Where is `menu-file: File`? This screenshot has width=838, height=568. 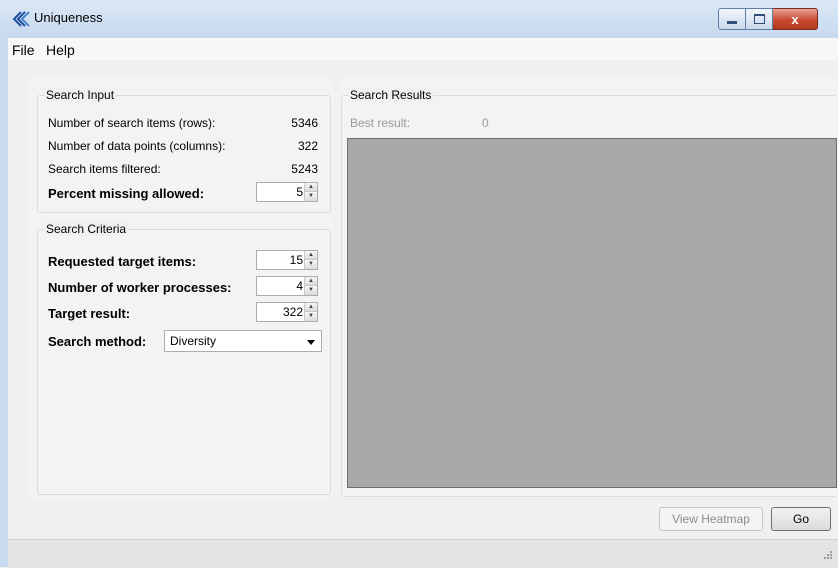 menu-file: File is located at coordinates (23, 50).